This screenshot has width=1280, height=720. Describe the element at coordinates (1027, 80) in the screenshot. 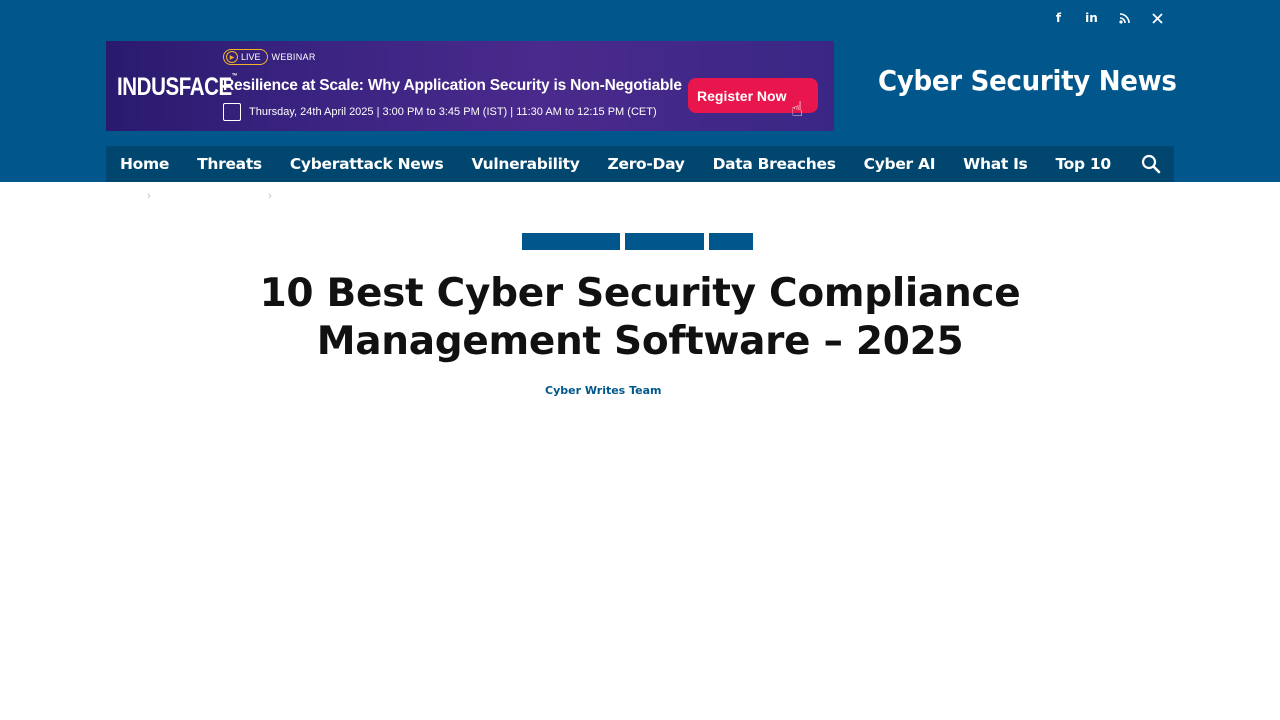

I see `site-logo-title: Cyber Security News` at that location.